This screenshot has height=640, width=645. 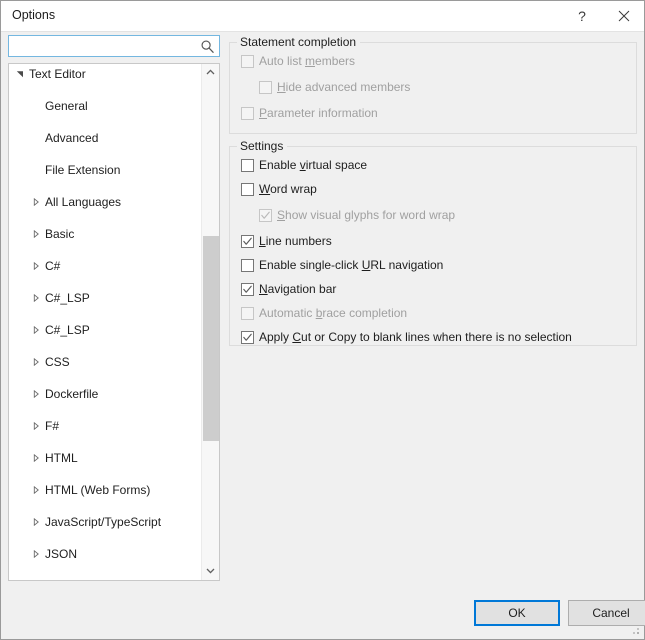 What do you see at coordinates (262, 146) in the screenshot?
I see `group-title: Settings` at bounding box center [262, 146].